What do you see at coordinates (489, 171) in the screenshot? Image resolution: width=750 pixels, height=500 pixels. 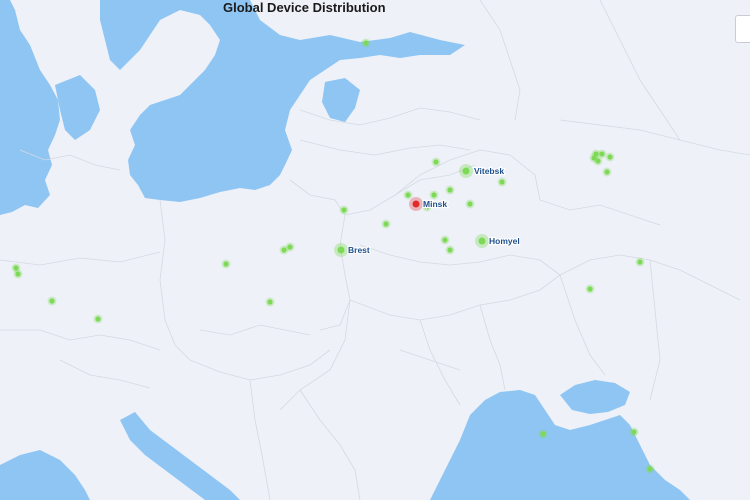 I see `city-label-vitebsk: Vitebsk` at bounding box center [489, 171].